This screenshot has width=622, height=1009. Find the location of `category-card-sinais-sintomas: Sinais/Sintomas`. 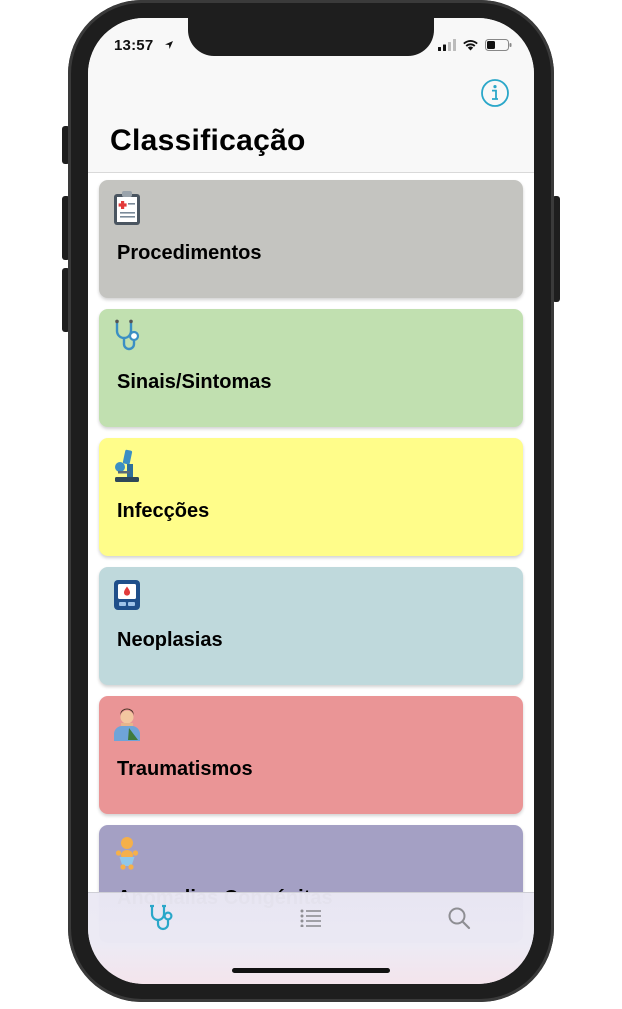

category-card-sinais-sintomas: Sinais/Sintomas is located at coordinates (311, 368).